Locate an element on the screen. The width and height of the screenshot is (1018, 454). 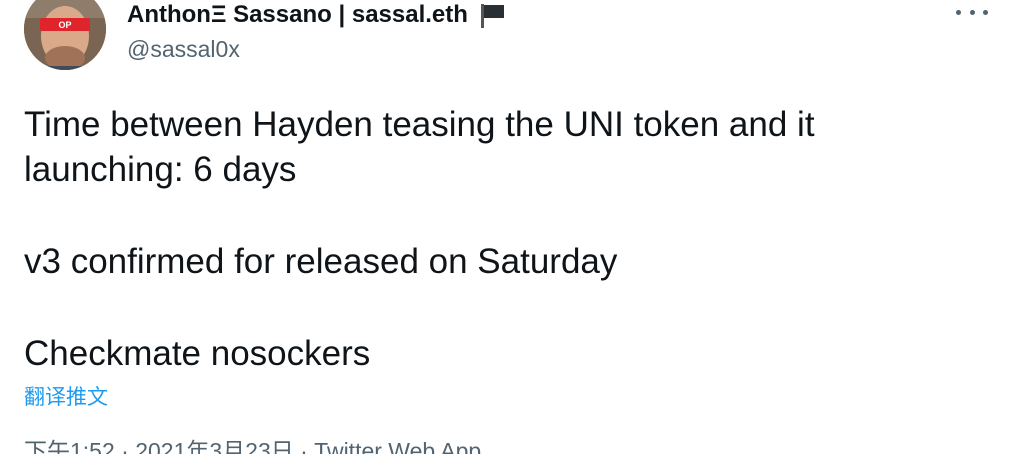
display-name: AnthonΞ Sassano | sassal.eth is located at coordinates (316, 15).